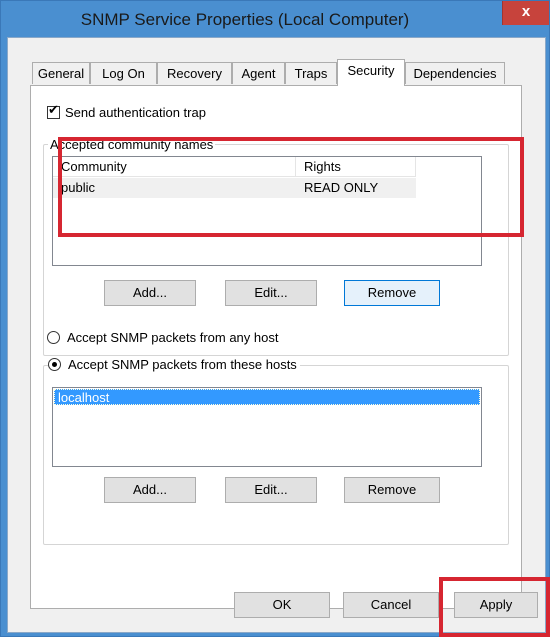 The image size is (550, 637). What do you see at coordinates (245, 19) in the screenshot?
I see `window-title: SNMP Service Properties (Local Computer)` at bounding box center [245, 19].